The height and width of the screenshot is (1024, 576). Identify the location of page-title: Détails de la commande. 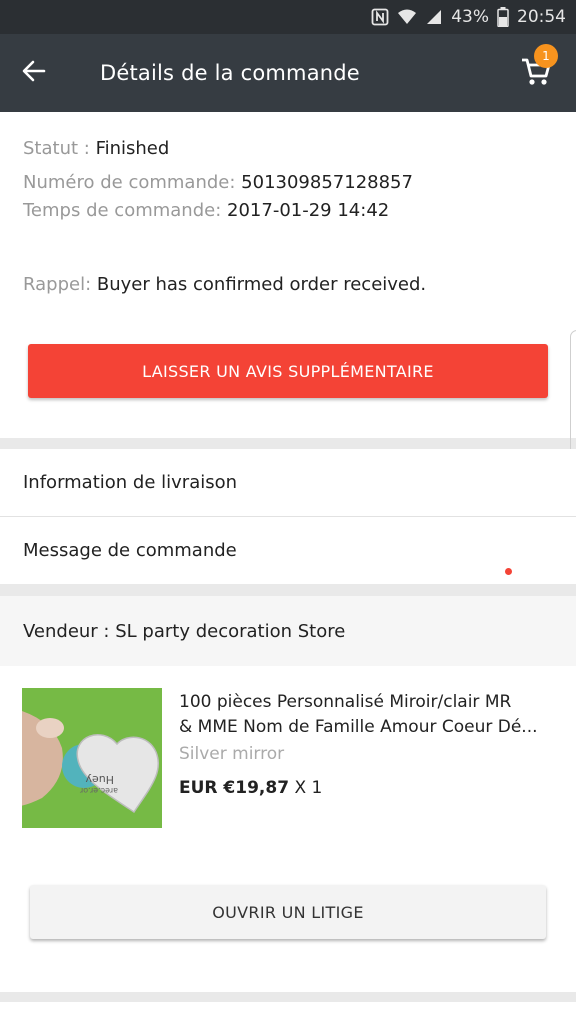
(230, 73).